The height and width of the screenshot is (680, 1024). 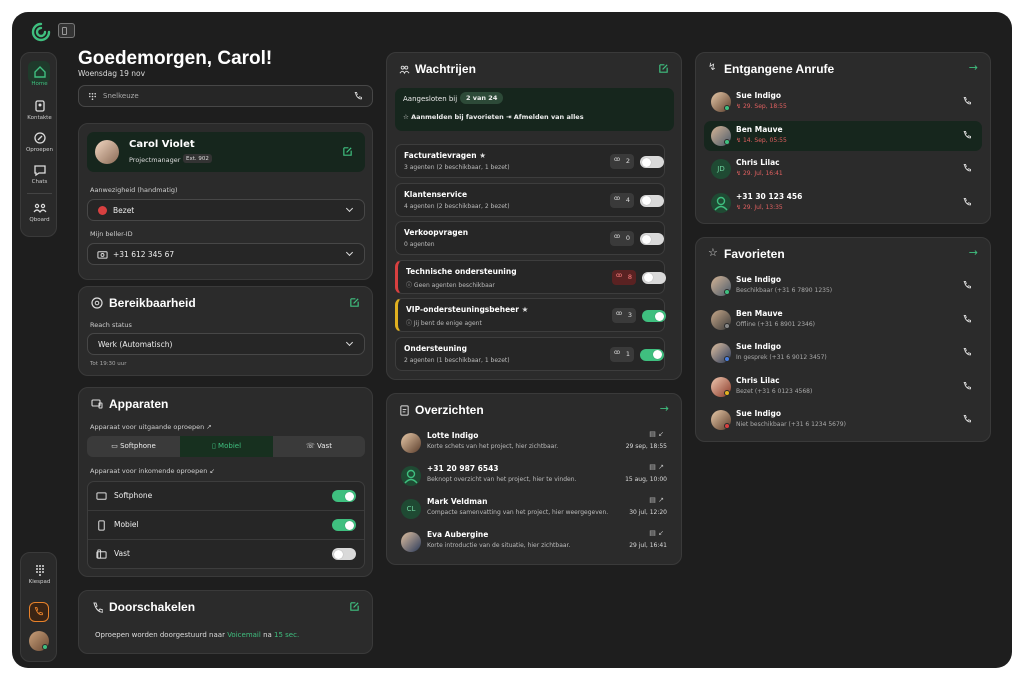 I want to click on desk-phone-toggle, so click(x=344, y=554).